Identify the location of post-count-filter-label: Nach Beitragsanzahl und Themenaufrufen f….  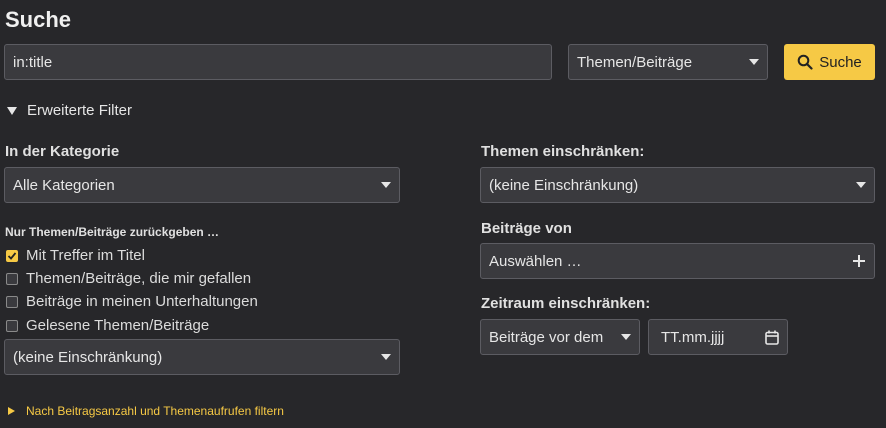
(155, 411).